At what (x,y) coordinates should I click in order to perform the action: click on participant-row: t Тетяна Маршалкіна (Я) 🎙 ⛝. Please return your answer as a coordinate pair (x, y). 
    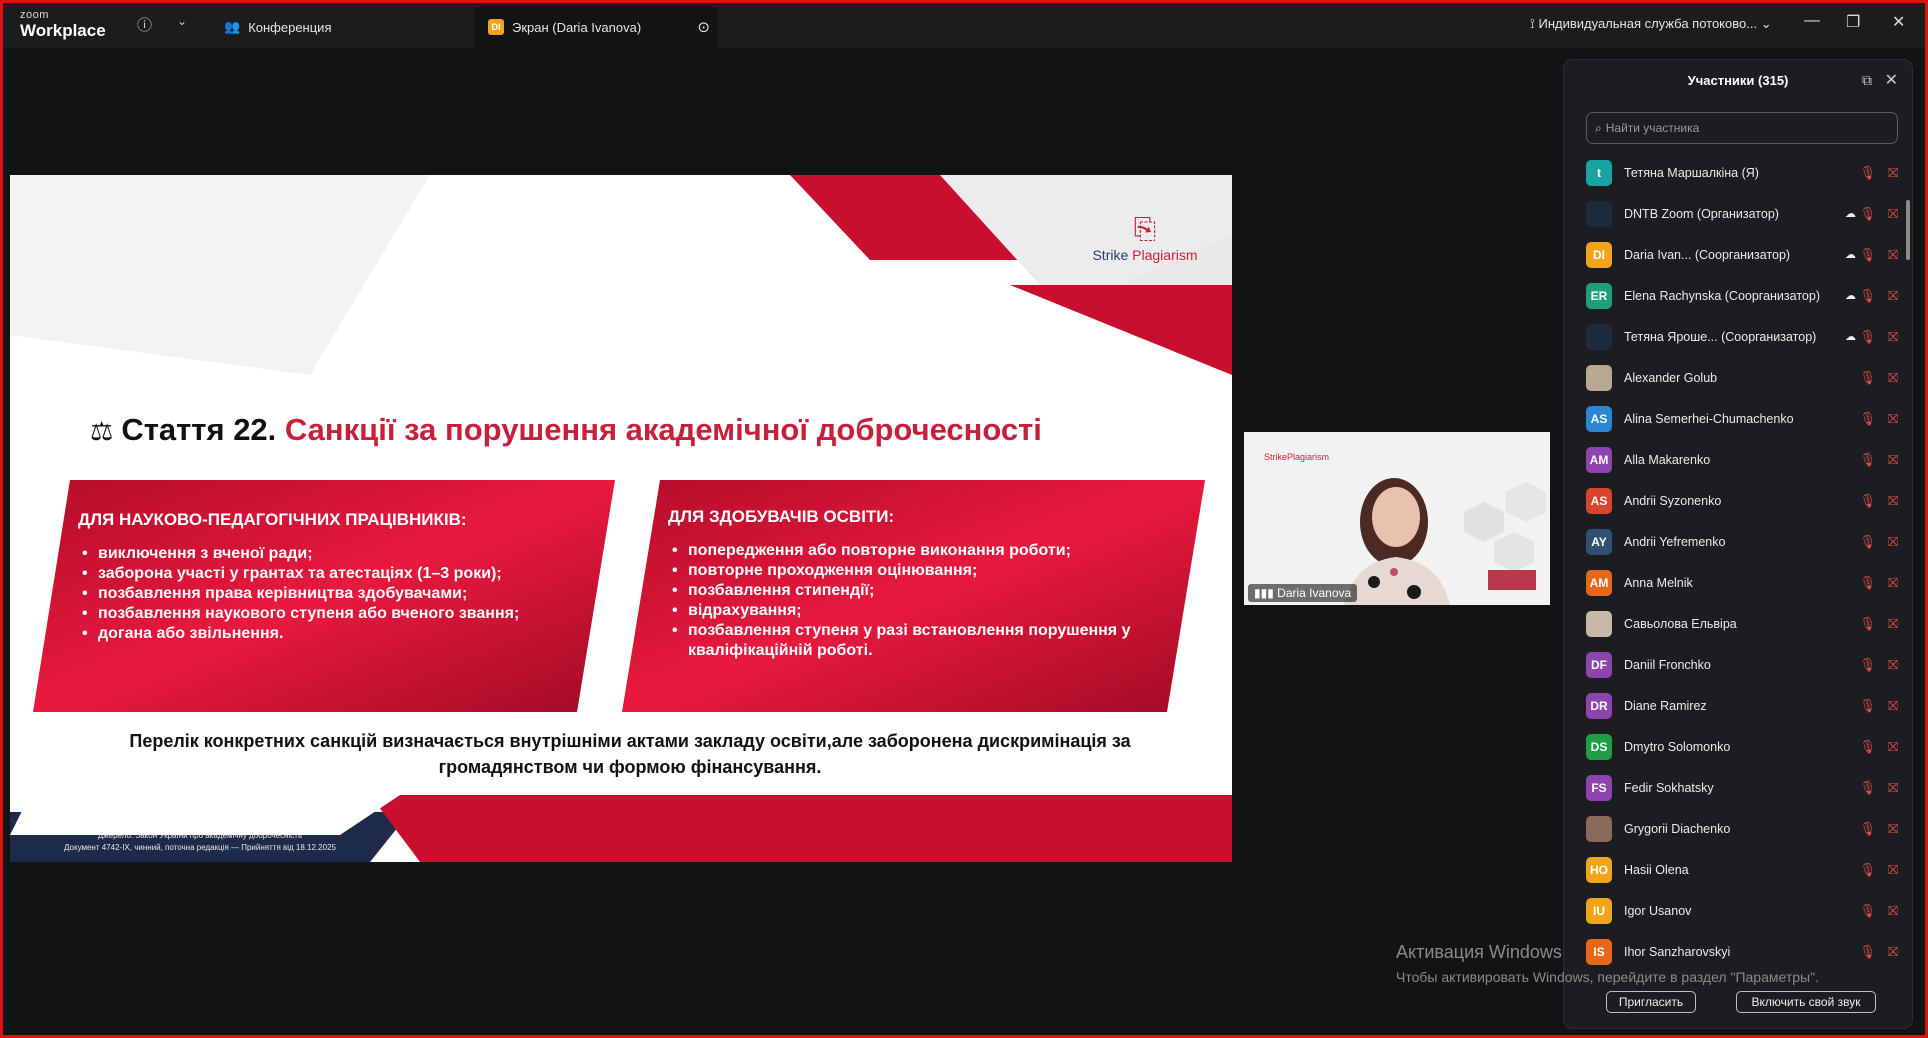
    Looking at the image, I should click on (1738, 172).